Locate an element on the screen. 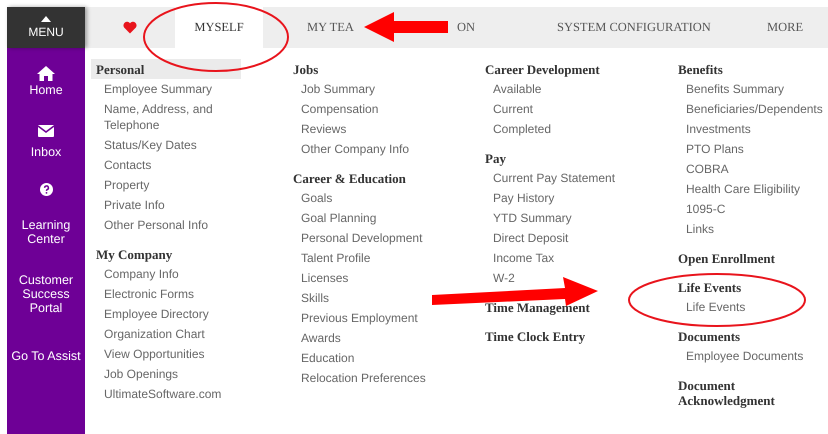 This screenshot has width=828, height=434. menu-link: Other Personal Info is located at coordinates (149, 225).